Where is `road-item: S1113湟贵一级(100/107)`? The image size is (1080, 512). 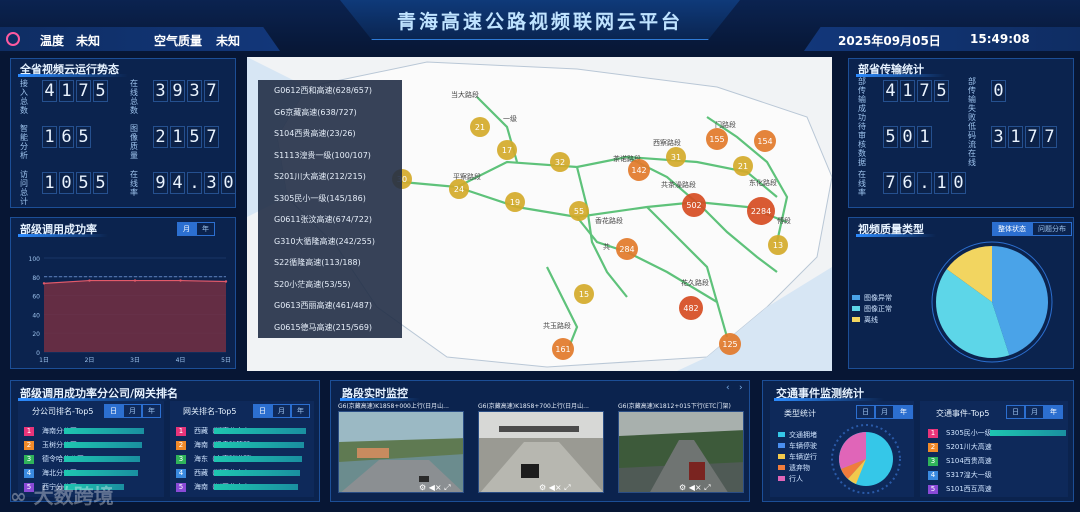
road-item: S1113湟贵一级(100/107) is located at coordinates (330, 156).